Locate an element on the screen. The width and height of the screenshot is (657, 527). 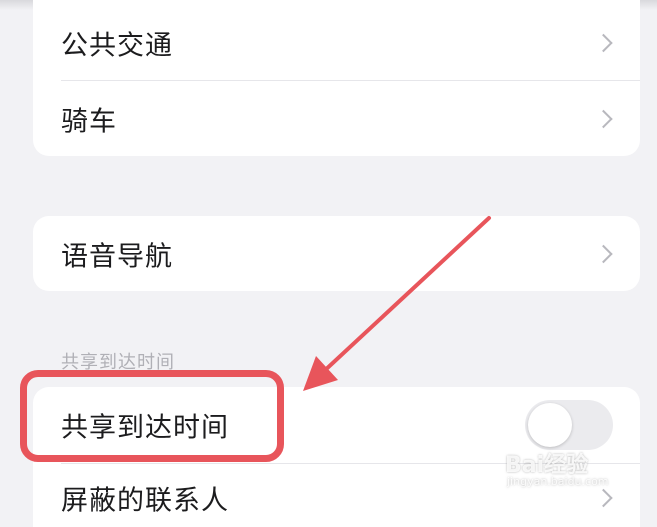
baidu-jingyan-watermark: Bai经验 jingyan.baidu.com is located at coordinates (575, 472).